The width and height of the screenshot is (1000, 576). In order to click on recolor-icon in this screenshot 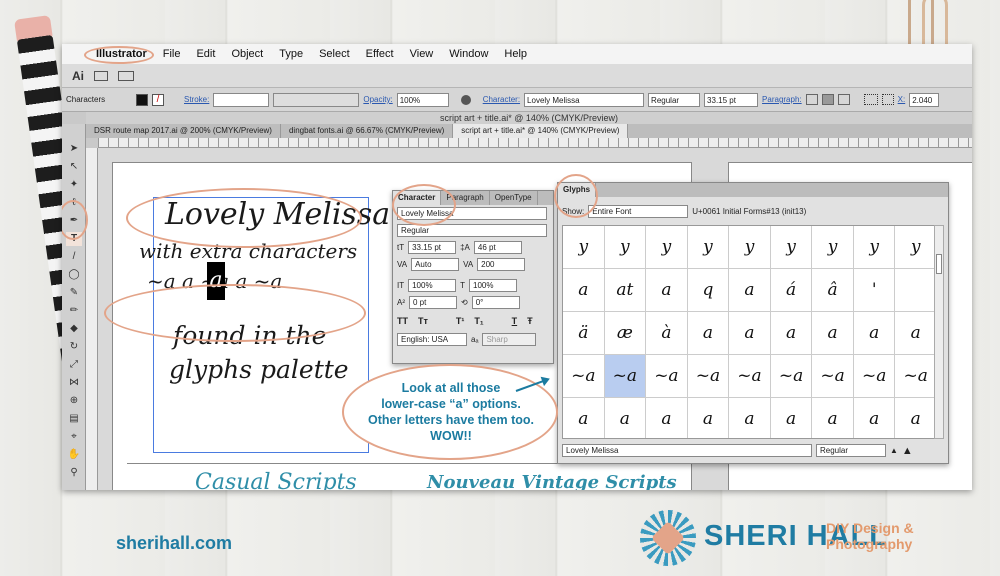, I will do `click(465, 99)`.